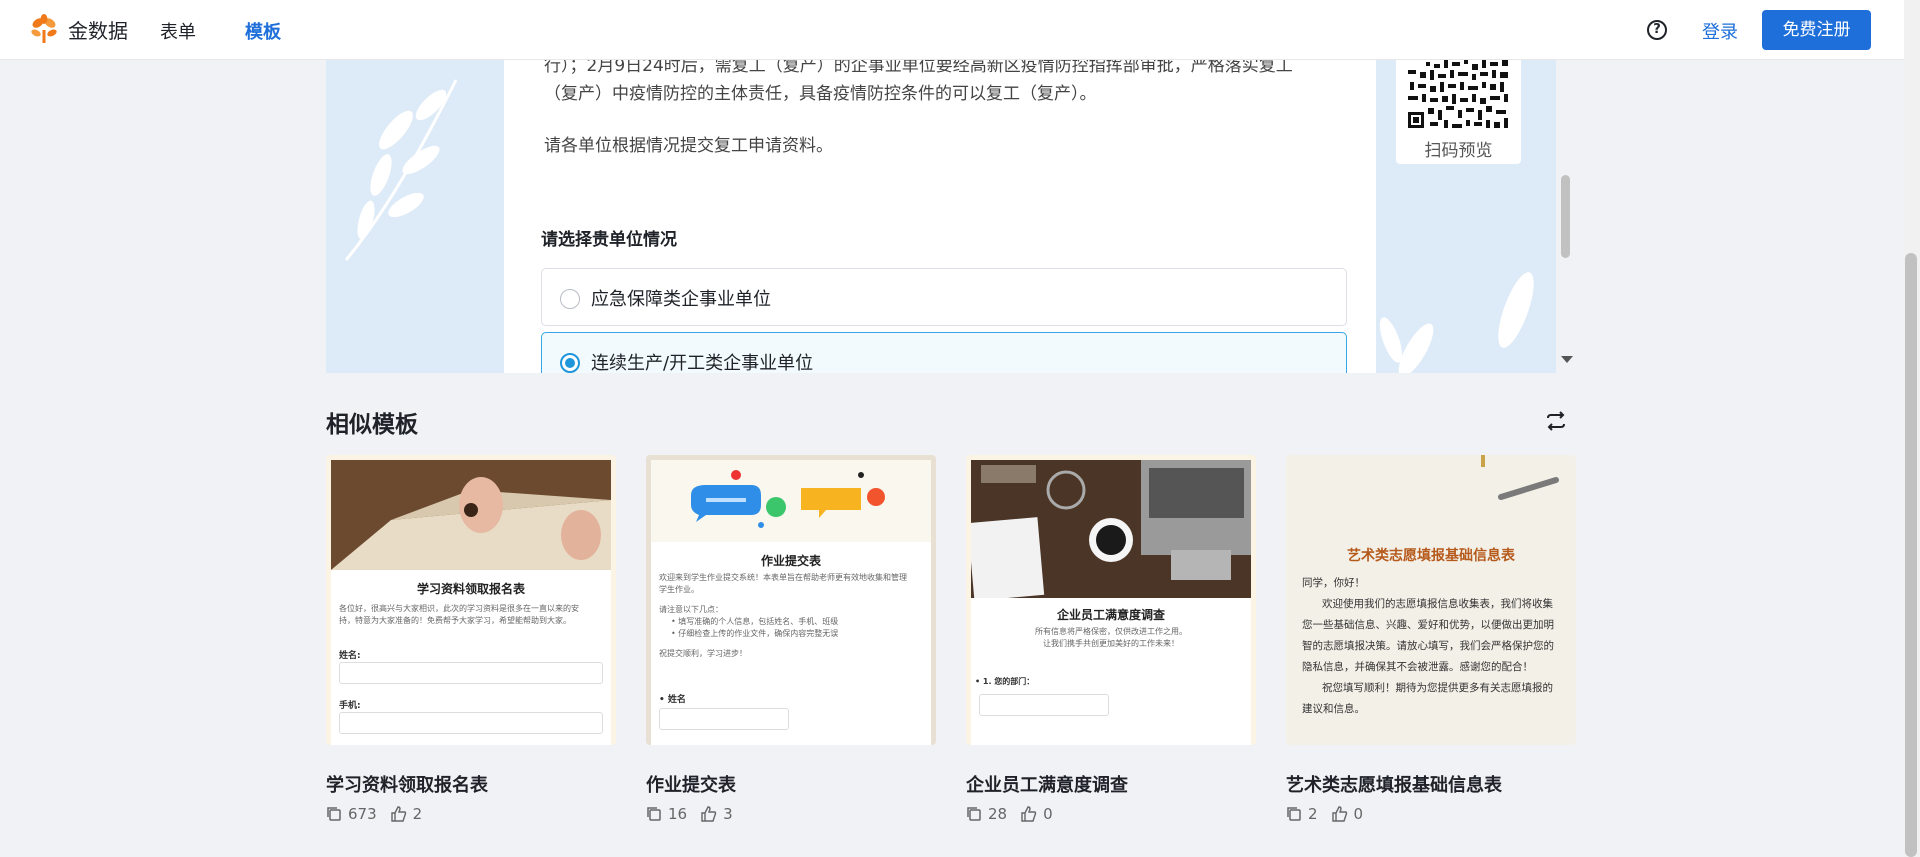 This screenshot has width=1920, height=857. What do you see at coordinates (362, 814) in the screenshot?
I see `copy-count: 673` at bounding box center [362, 814].